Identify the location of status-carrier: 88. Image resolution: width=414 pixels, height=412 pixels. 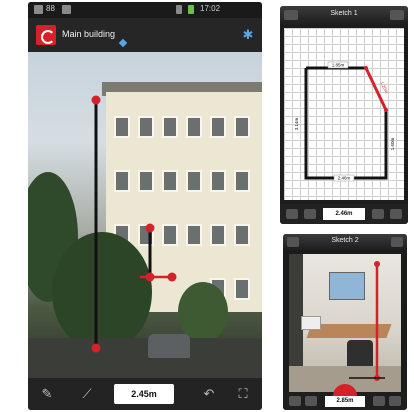
(50, 8).